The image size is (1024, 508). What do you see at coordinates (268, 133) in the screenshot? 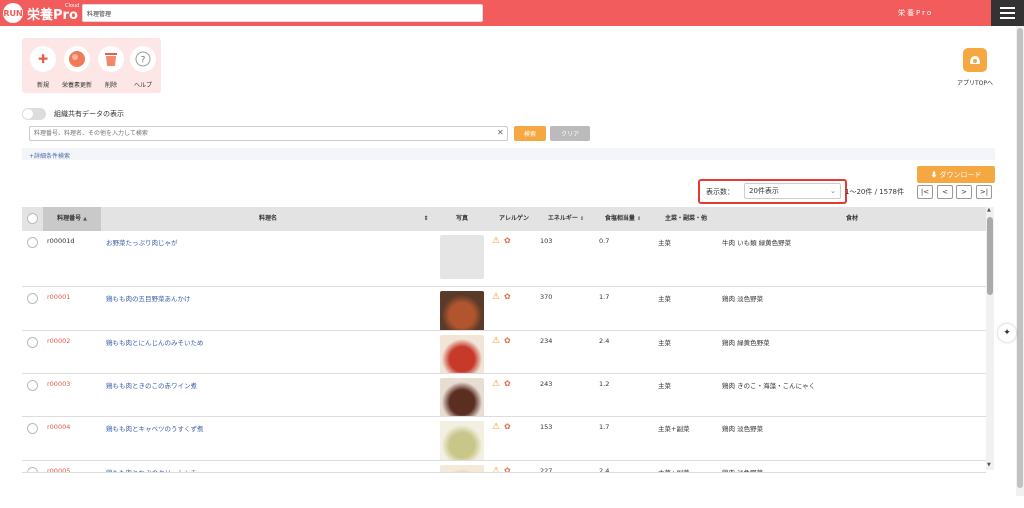
I see `search-input` at bounding box center [268, 133].